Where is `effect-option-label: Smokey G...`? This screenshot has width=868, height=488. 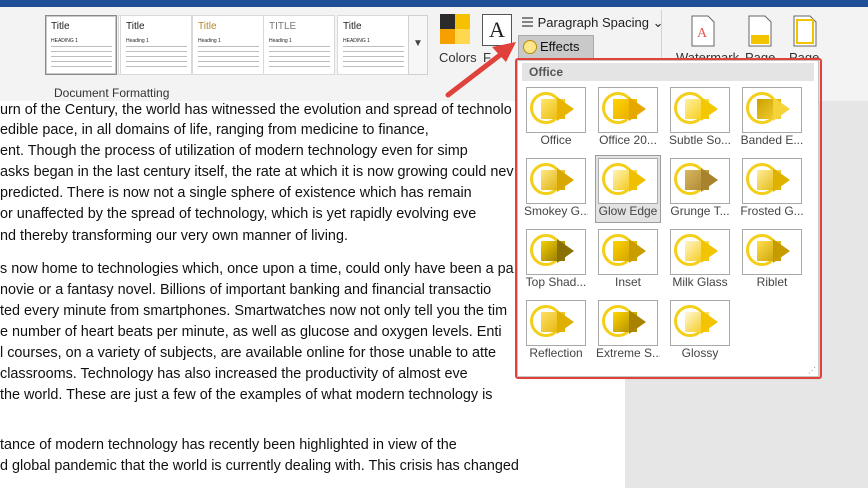
effect-option-label: Smokey G... is located at coordinates (556, 211).